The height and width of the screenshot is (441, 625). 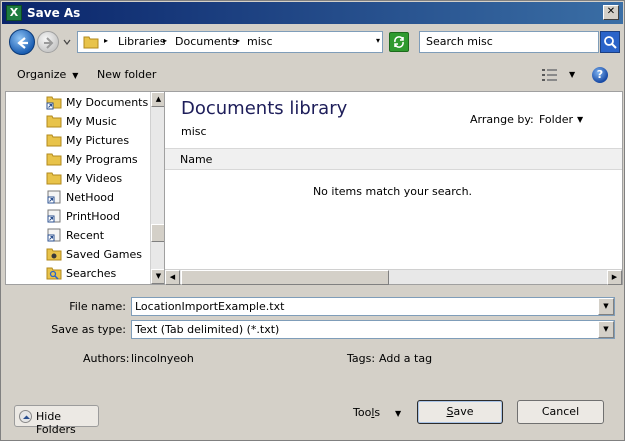 I want to click on close-button: ✕, so click(x=611, y=12).